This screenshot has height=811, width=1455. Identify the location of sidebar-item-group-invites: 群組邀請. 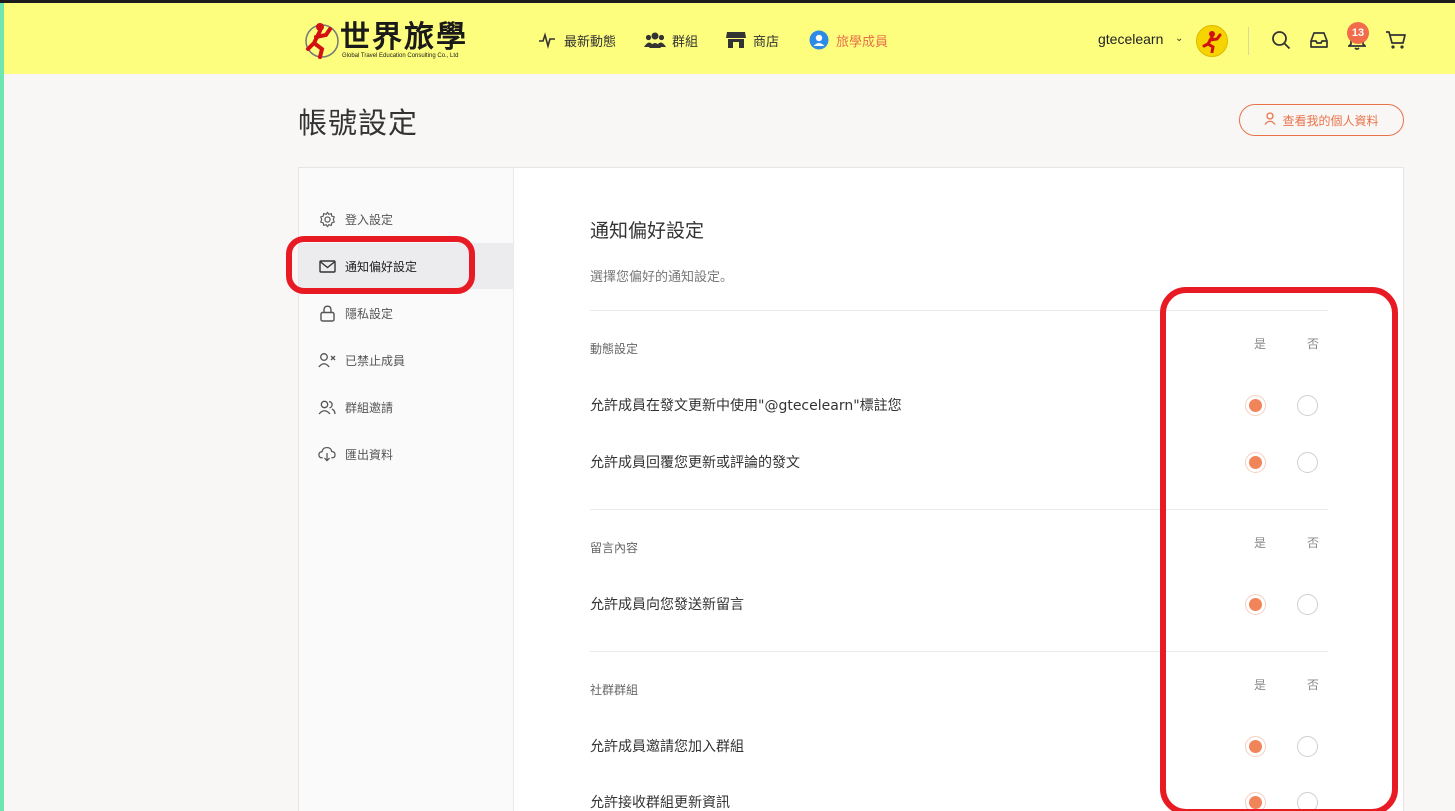
(406, 407).